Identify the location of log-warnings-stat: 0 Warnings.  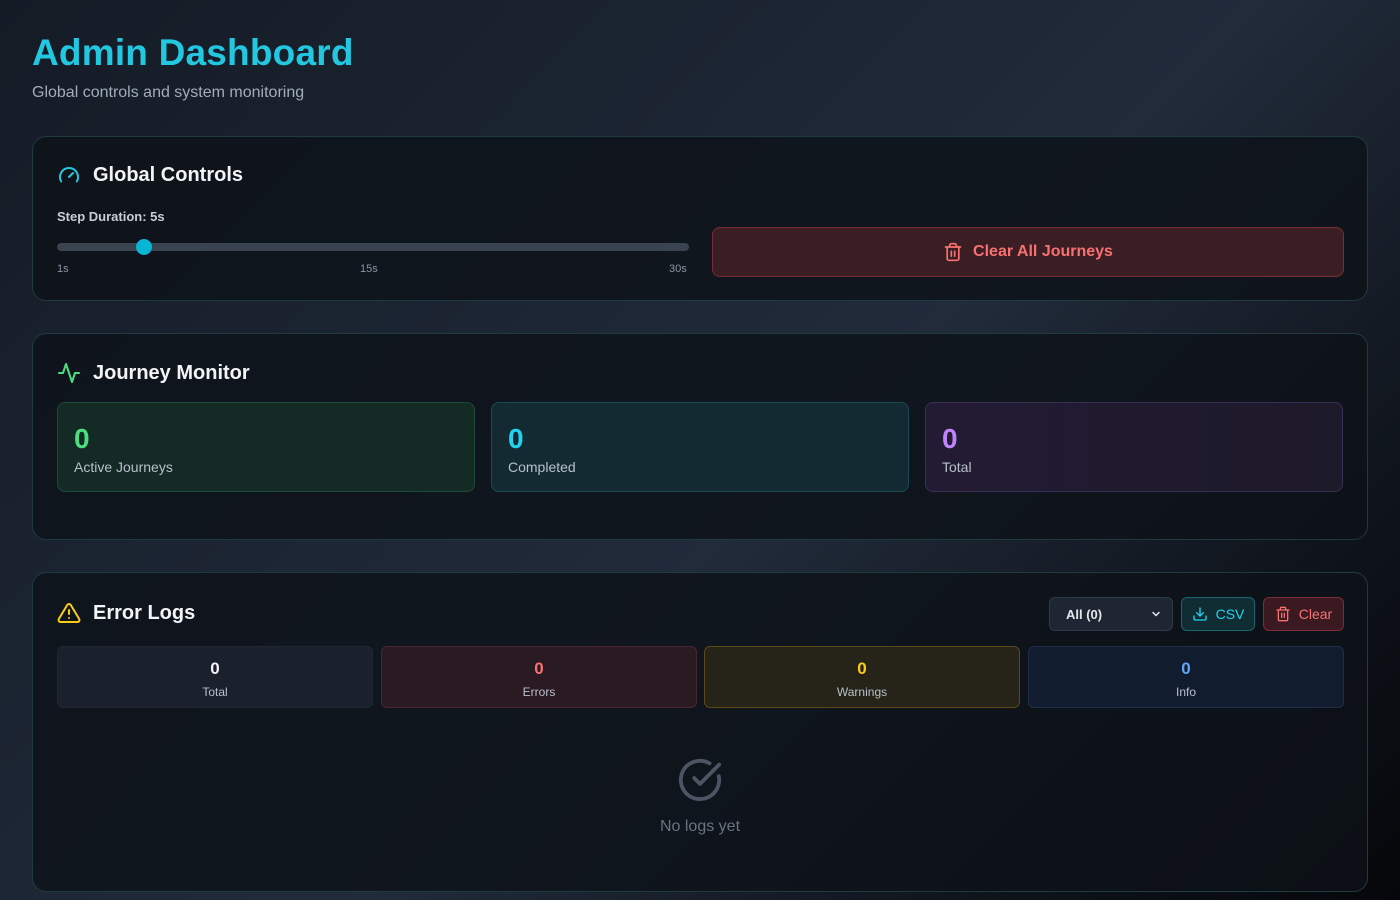
(862, 677).